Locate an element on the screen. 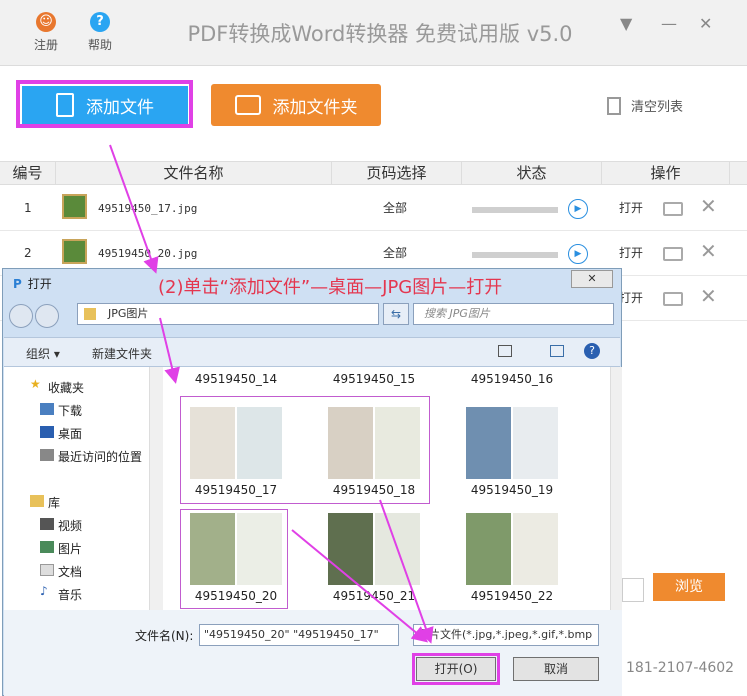 This screenshot has width=747, height=696. dialog-title: P 打开 is located at coordinates (32, 283).